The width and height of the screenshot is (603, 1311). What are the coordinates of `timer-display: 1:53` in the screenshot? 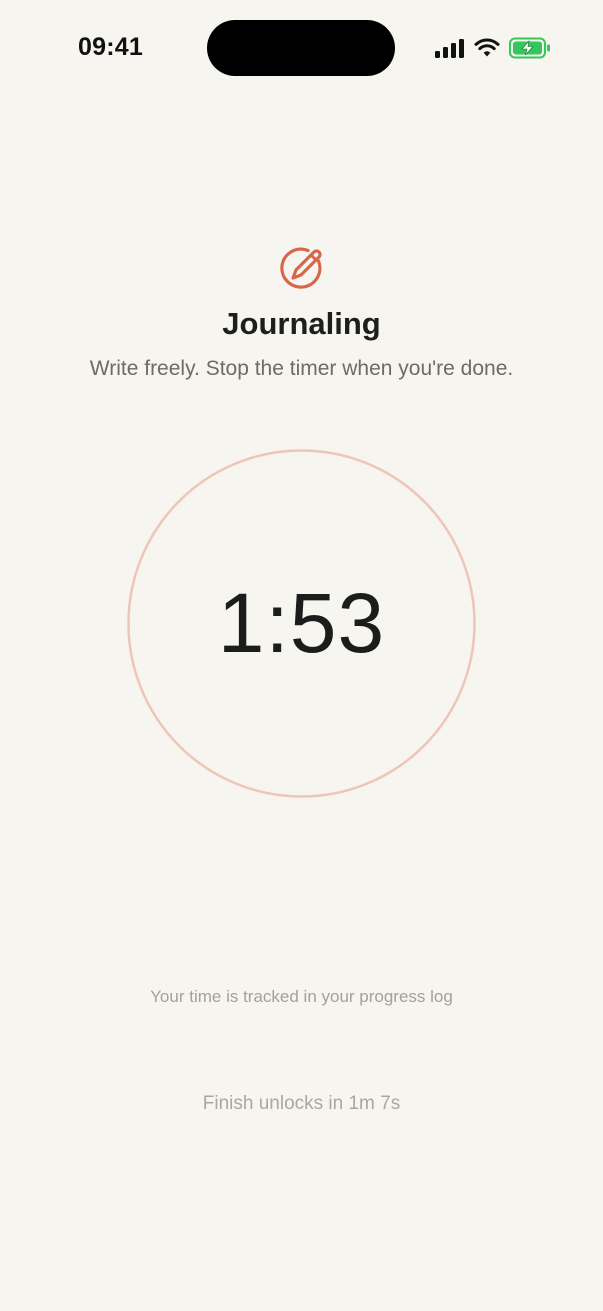 It's located at (301, 623).